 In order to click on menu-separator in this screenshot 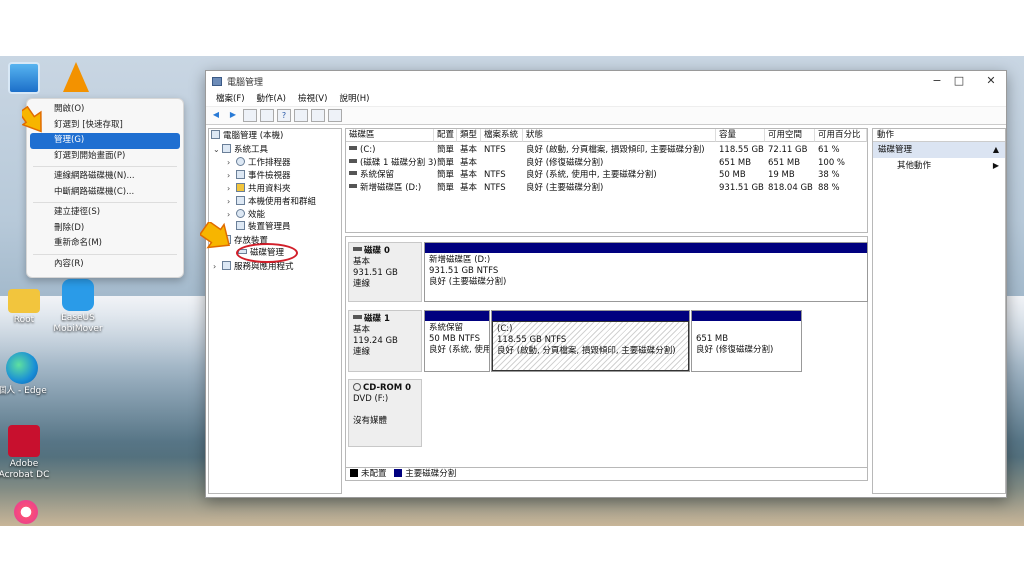, I will do `click(105, 254)`.